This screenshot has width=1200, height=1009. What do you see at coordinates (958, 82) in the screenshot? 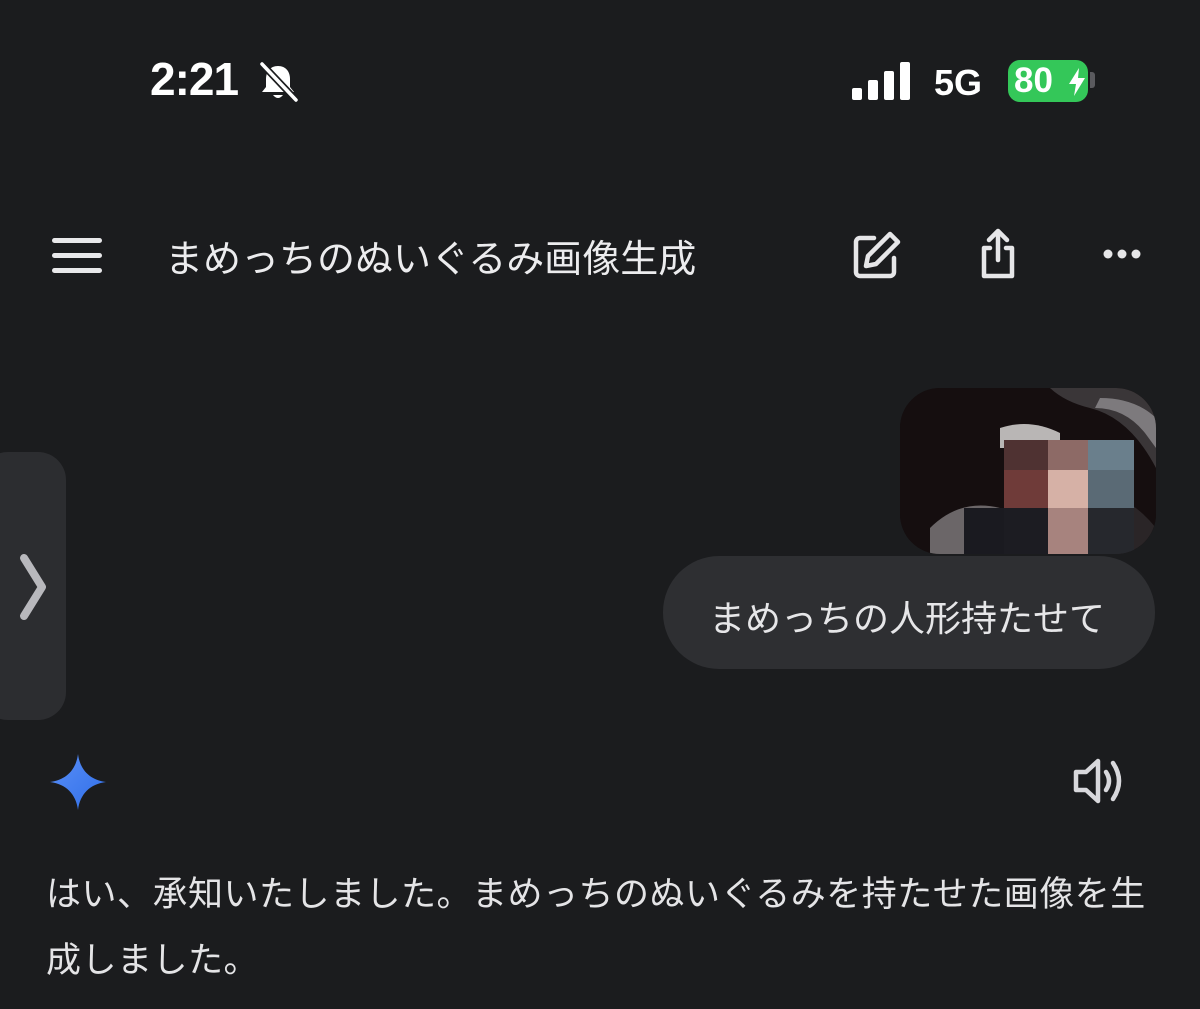
I see `network-type-label: 5G` at bounding box center [958, 82].